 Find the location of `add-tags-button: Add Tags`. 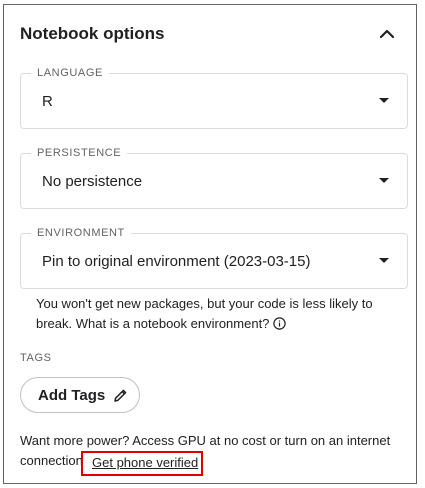

add-tags-button: Add Tags is located at coordinates (80, 395).